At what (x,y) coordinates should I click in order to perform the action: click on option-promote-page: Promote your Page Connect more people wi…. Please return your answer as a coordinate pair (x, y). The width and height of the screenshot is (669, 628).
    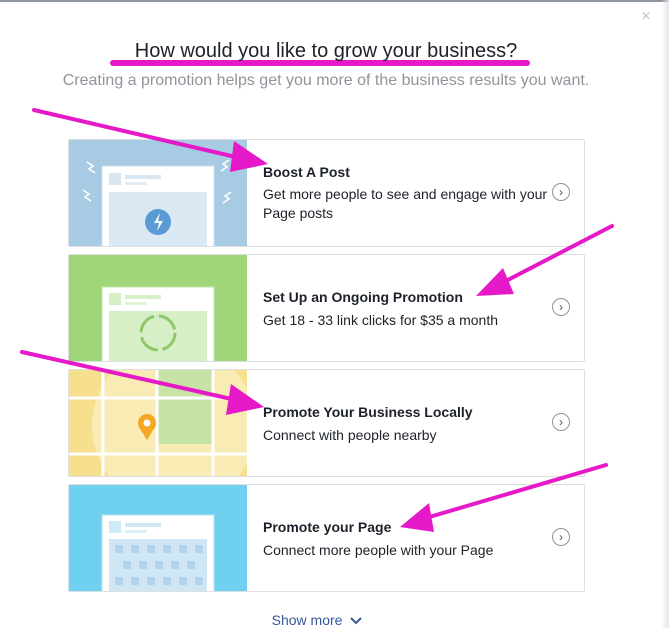
    Looking at the image, I should click on (326, 538).